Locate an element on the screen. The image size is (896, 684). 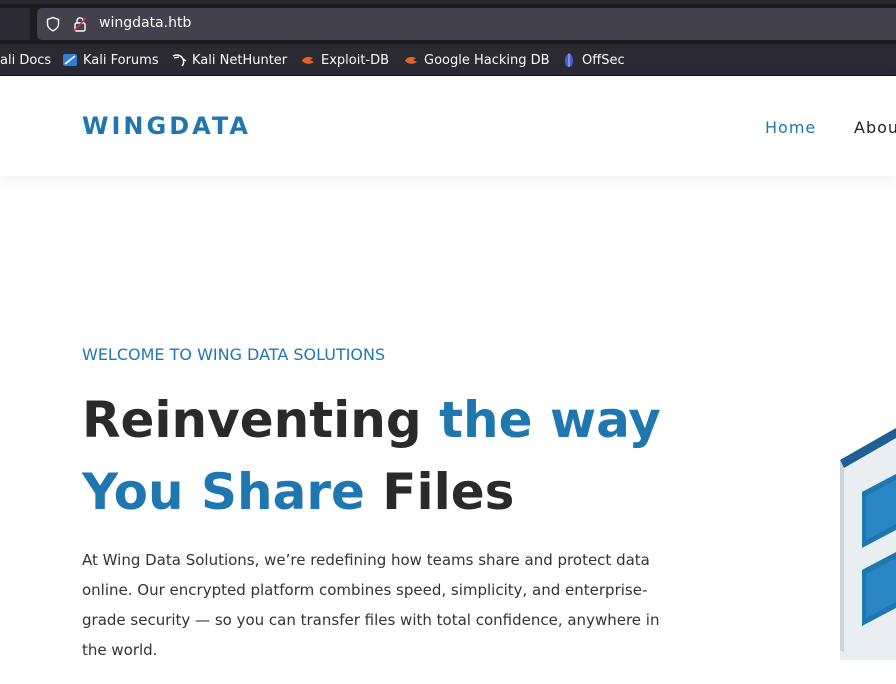
browser-toolbar: wingdata.htb is located at coordinates (448, 22).